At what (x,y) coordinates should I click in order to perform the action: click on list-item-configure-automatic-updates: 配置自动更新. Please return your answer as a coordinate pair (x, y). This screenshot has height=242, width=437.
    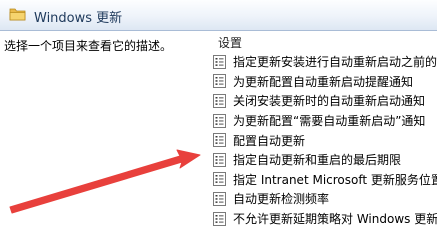
    Looking at the image, I should click on (325, 140).